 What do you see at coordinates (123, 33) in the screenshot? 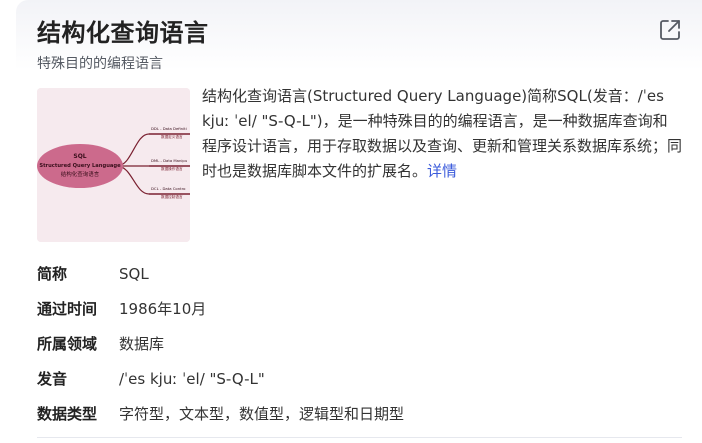
I see `card-title: 结构化查询语言` at bounding box center [123, 33].